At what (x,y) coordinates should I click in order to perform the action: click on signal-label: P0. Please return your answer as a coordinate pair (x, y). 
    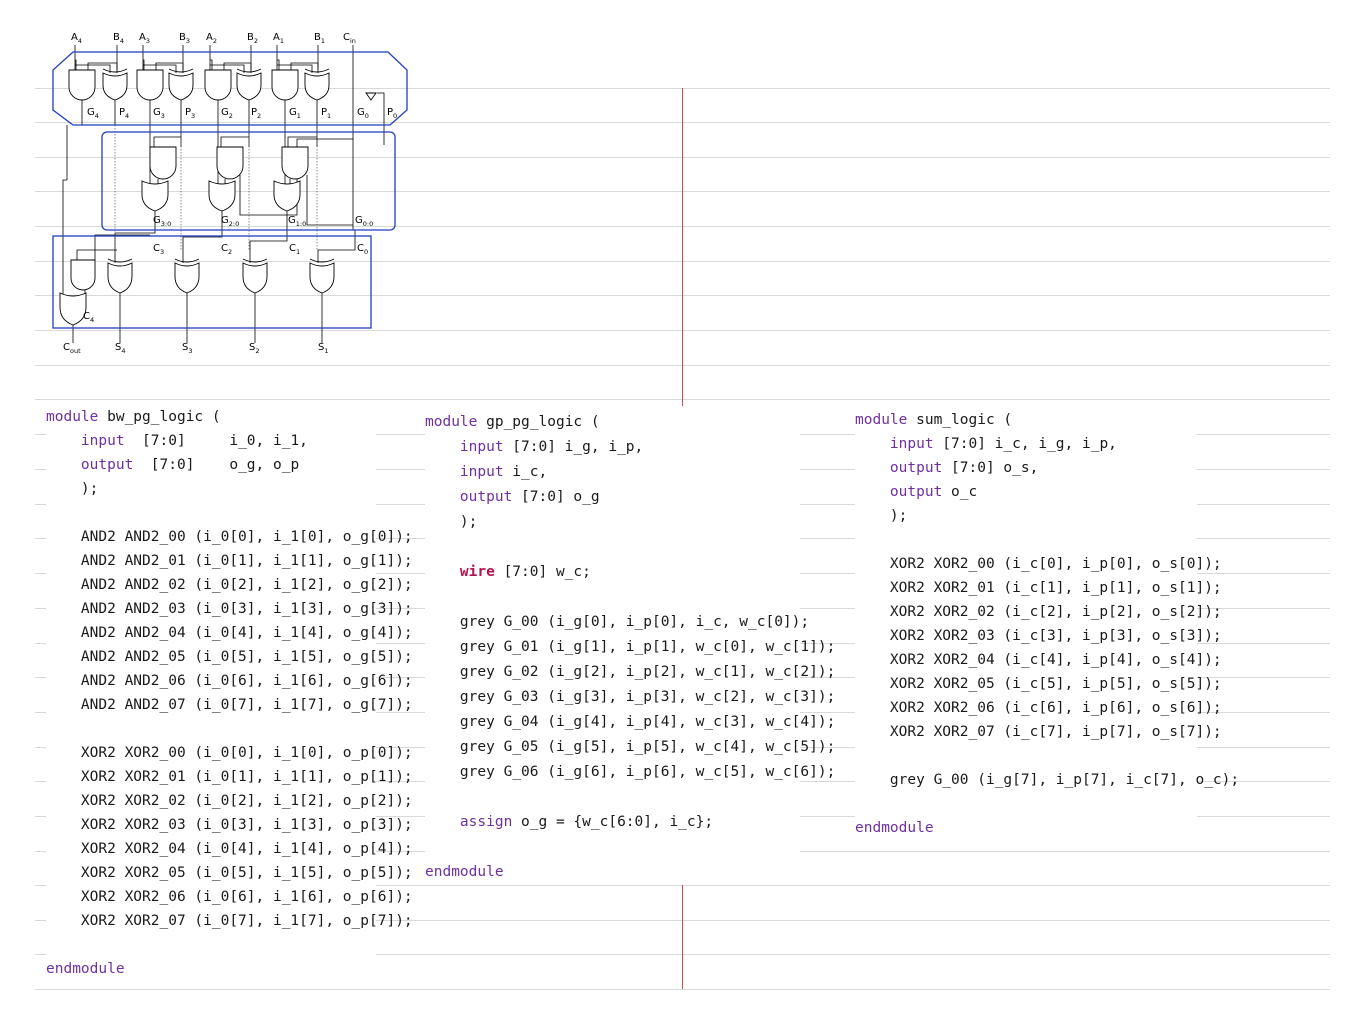
    Looking at the image, I should click on (392, 113).